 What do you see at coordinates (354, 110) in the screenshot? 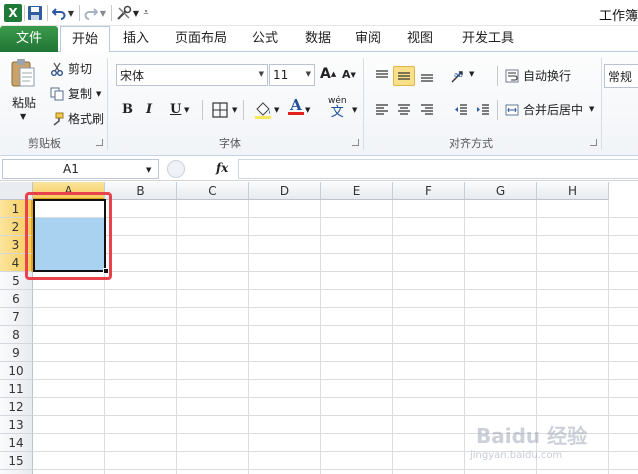
I see `phonetic-dropdown-icon: ▼` at bounding box center [354, 110].